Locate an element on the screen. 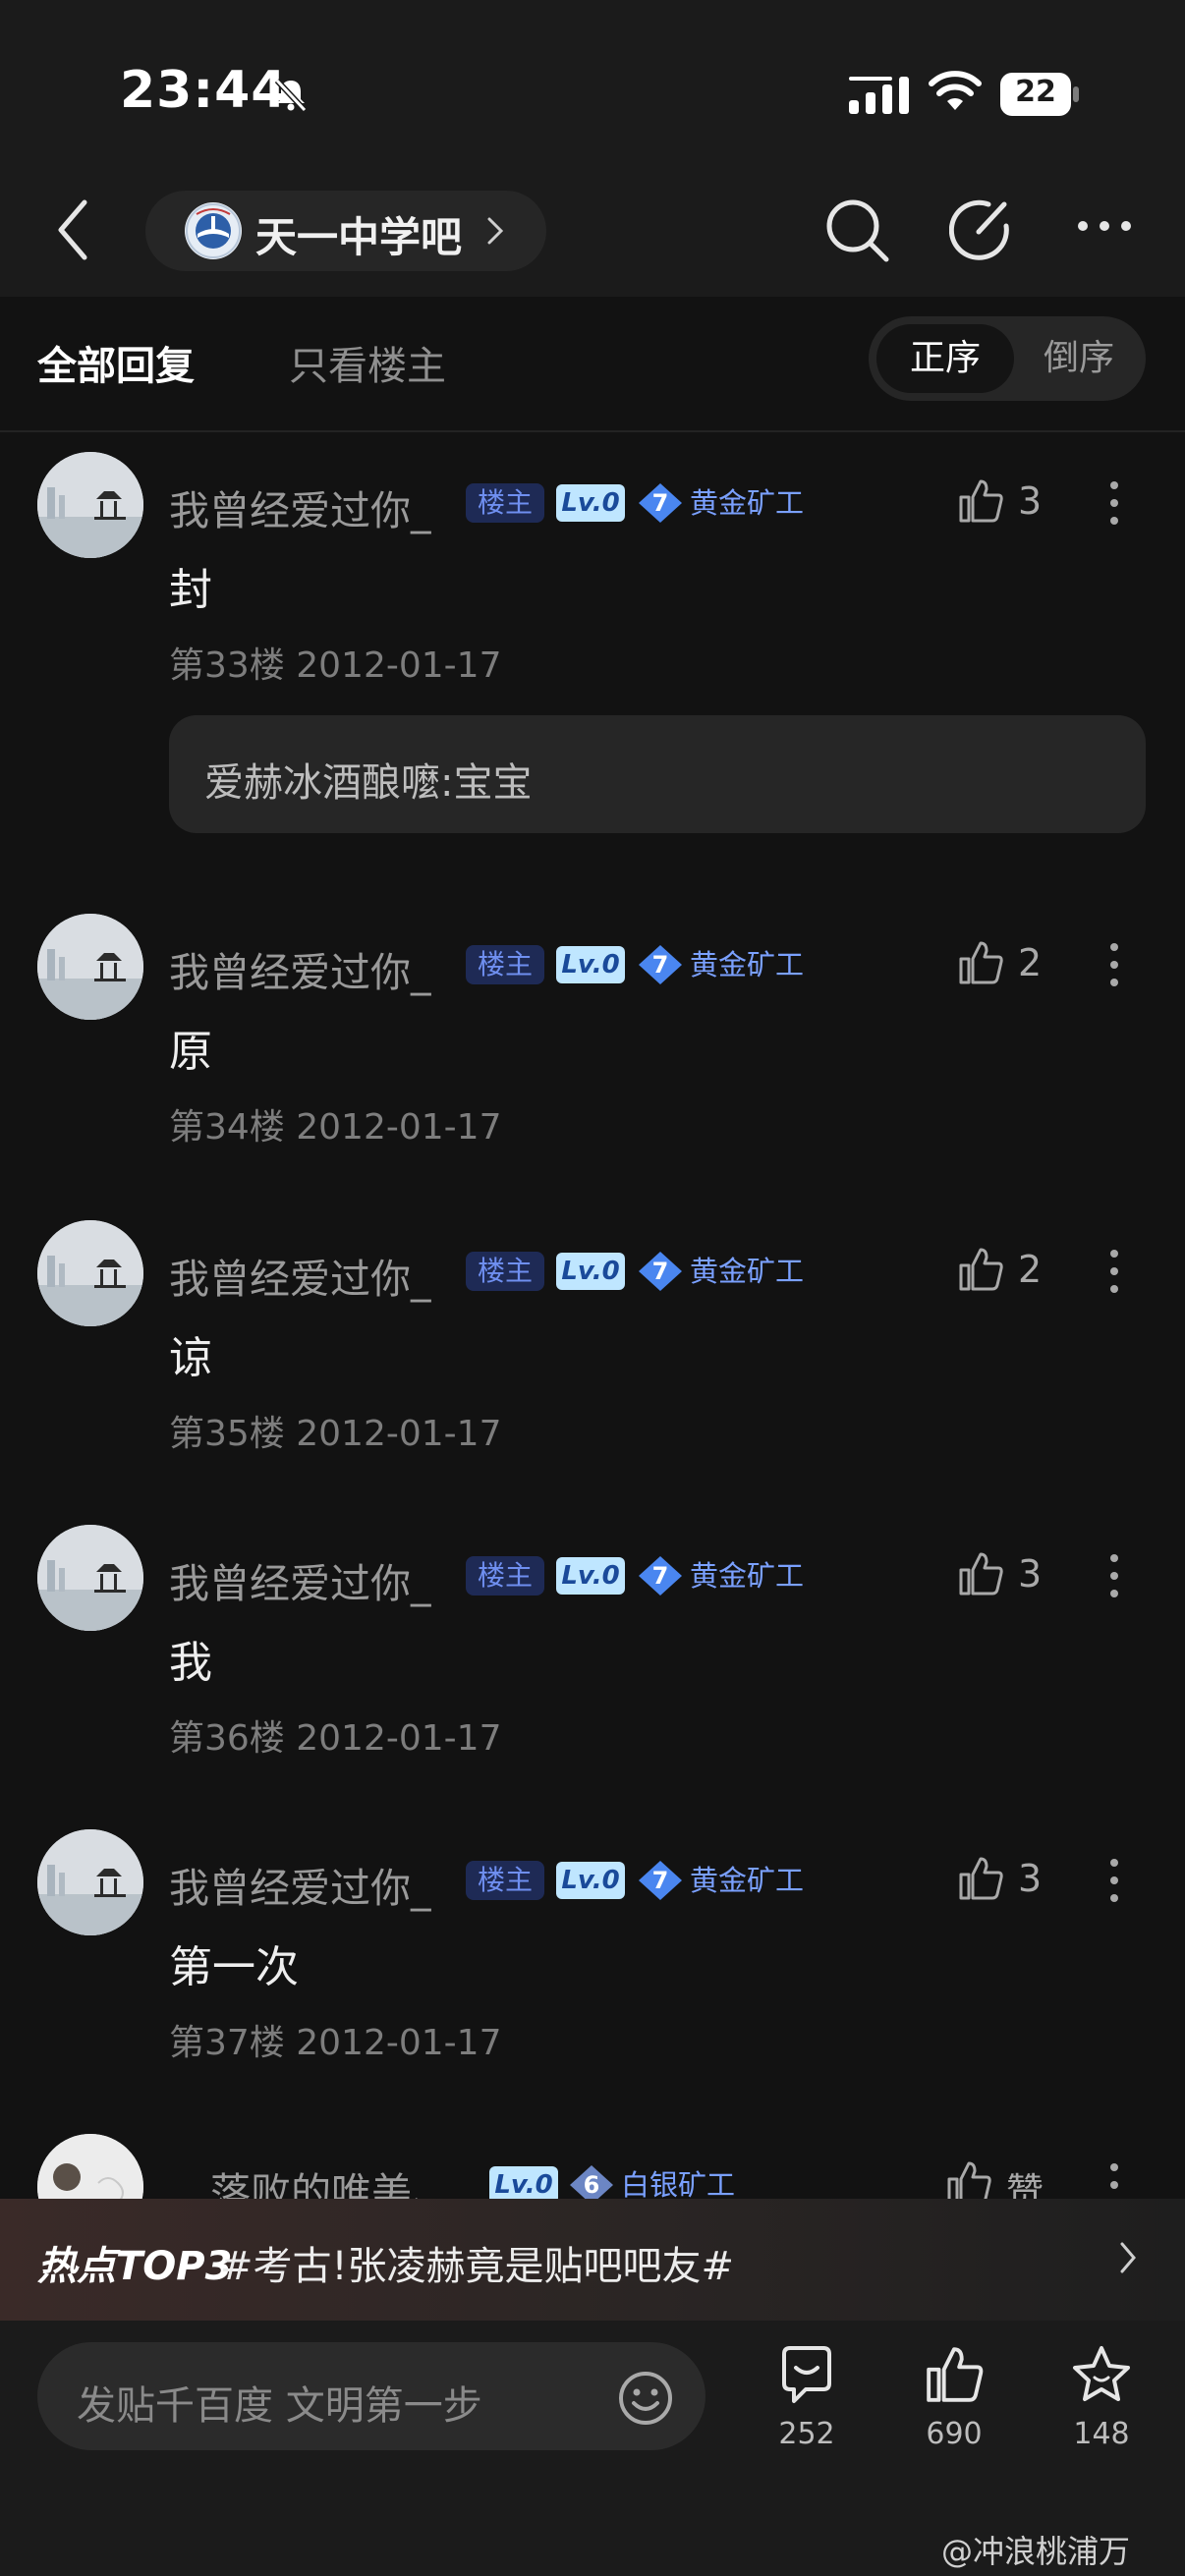 This screenshot has width=1185, height=2576. sub-reply-text: 爱赫冰酒酿嚒:宝宝 is located at coordinates (369, 783).